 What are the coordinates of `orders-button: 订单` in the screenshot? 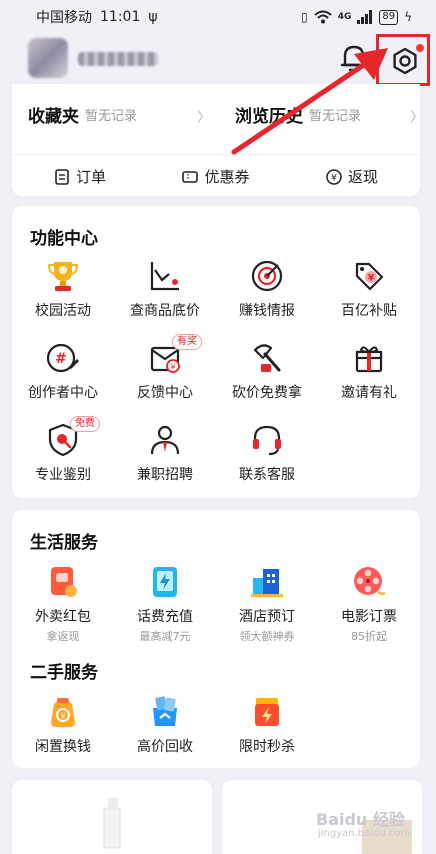 It's located at (80, 171).